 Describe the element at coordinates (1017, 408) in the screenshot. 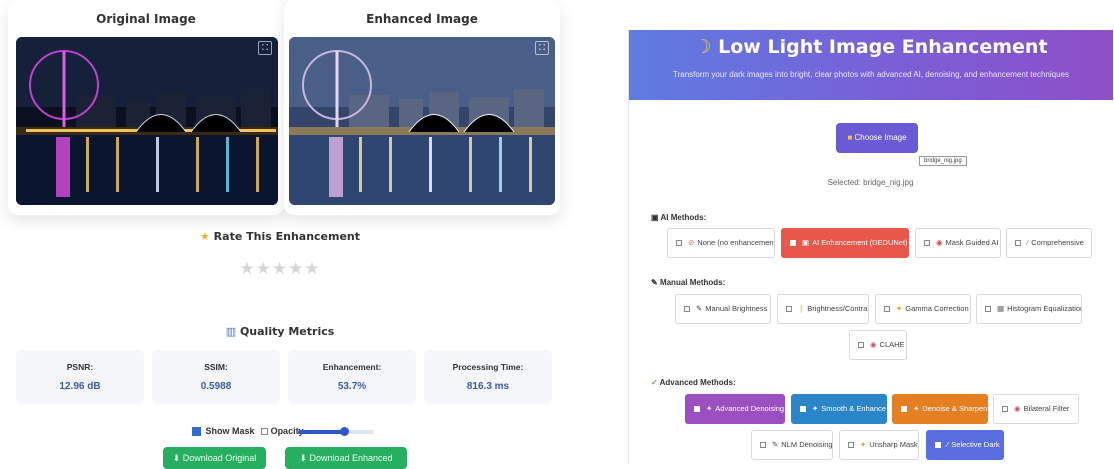

I see `filter-icon: ◉` at that location.